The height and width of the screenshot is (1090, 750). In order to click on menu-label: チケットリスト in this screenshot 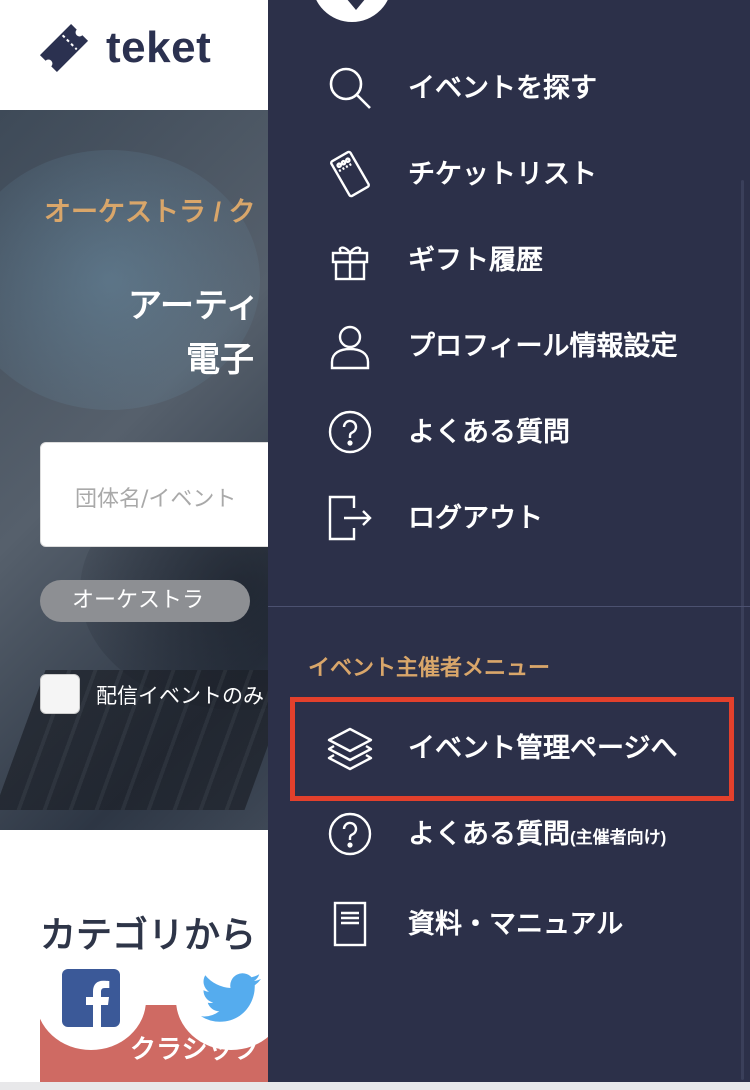, I will do `click(502, 174)`.